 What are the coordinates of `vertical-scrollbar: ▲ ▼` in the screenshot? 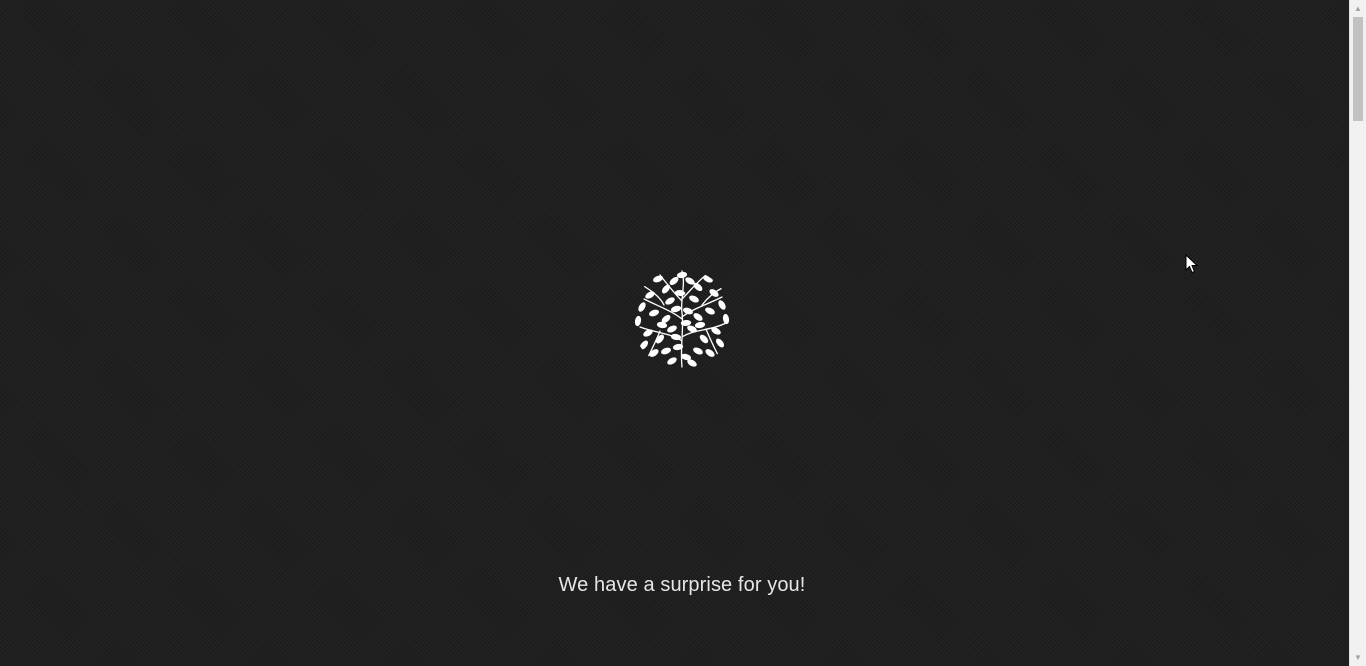 It's located at (1357, 333).